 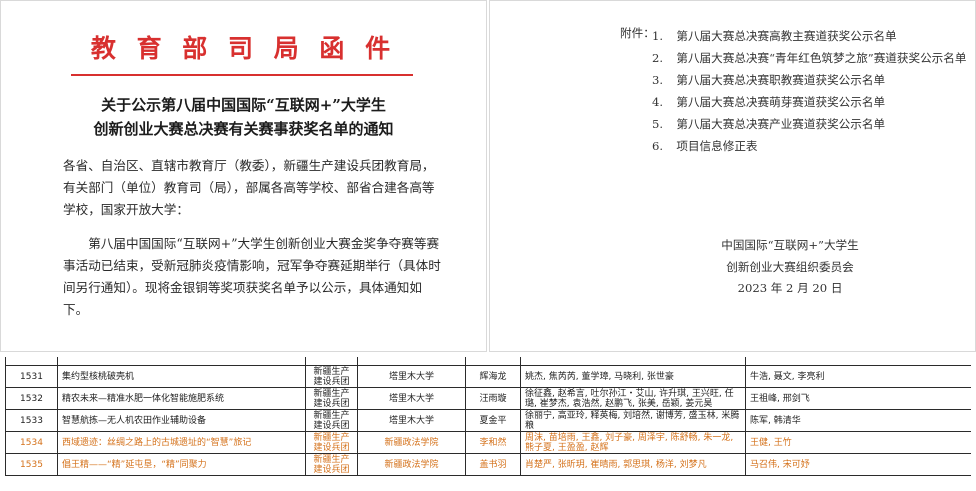 What do you see at coordinates (858, 464) in the screenshot?
I see `cell-advisors: 马召伟, 宋可妤` at bounding box center [858, 464].